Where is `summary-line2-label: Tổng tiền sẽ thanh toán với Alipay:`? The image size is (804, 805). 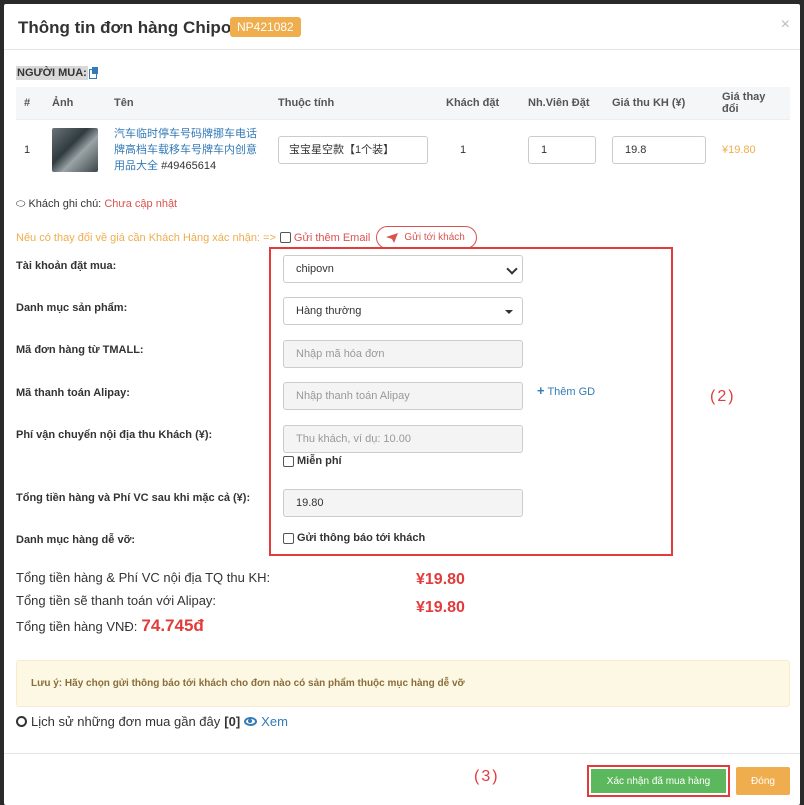
summary-line2-label: Tổng tiền sẽ thanh toán với Alipay: is located at coordinates (116, 600).